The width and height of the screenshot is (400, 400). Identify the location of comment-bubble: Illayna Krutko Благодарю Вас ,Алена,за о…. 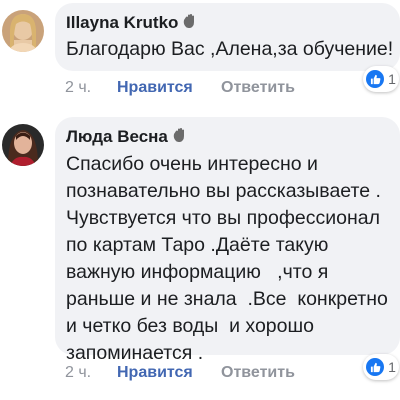
(227, 37).